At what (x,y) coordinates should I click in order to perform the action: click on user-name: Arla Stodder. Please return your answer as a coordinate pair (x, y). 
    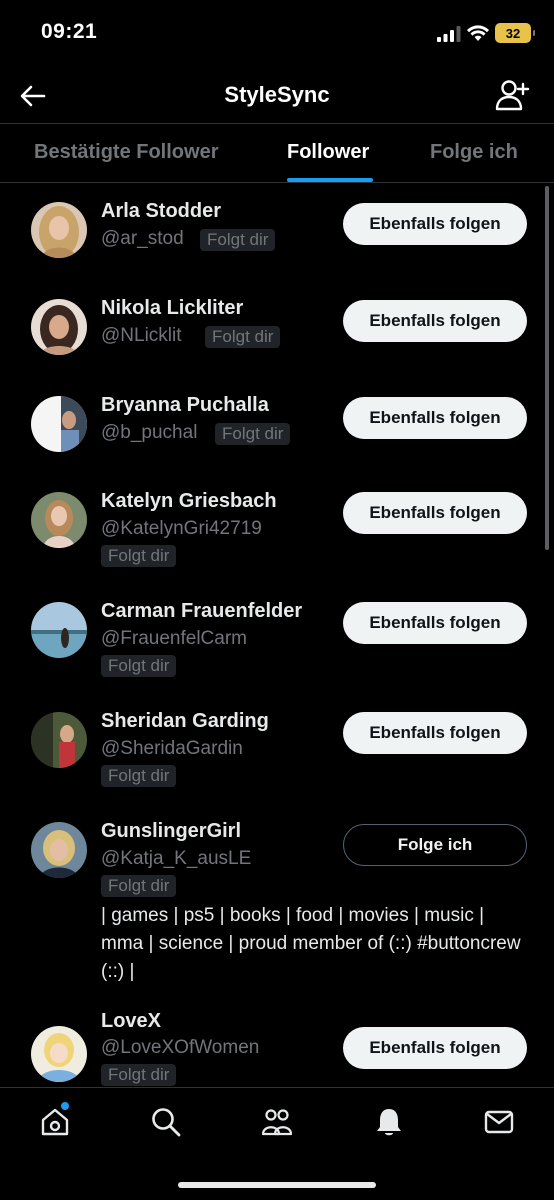
    Looking at the image, I should click on (161, 211).